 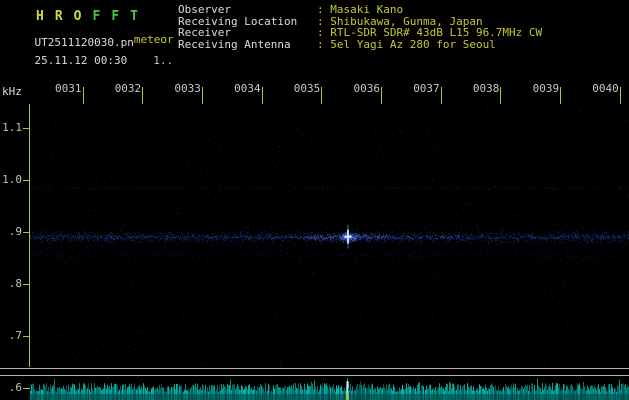 I want to click on info-label: Observer, so click(x=204, y=9).